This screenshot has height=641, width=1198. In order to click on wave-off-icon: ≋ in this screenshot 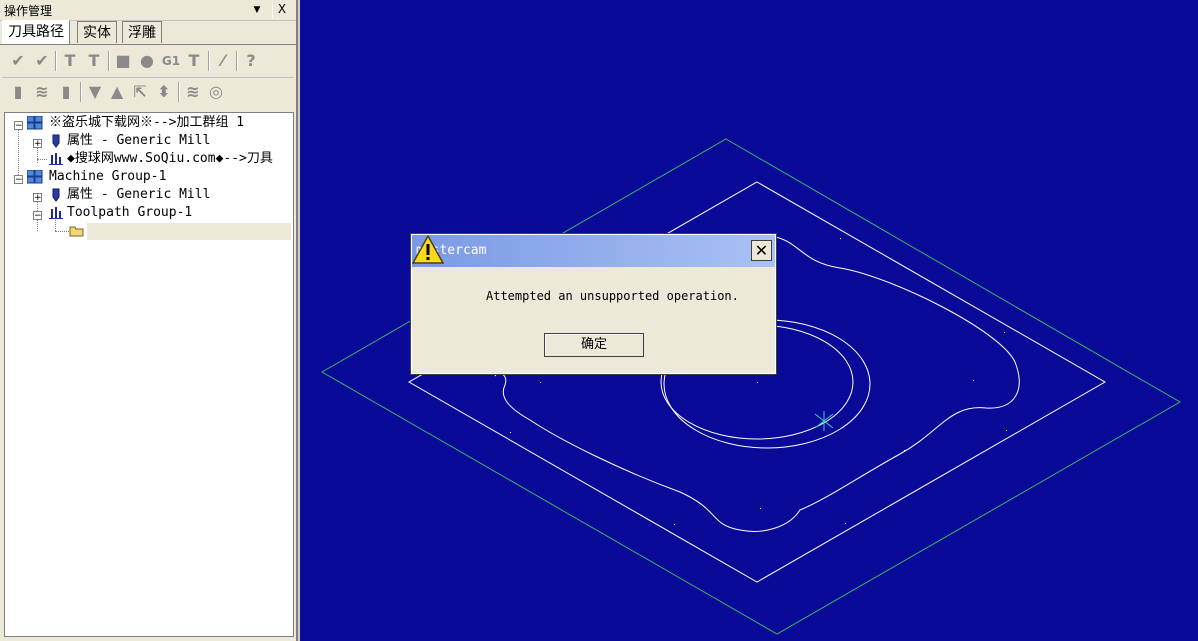, I will do `click(193, 92)`.